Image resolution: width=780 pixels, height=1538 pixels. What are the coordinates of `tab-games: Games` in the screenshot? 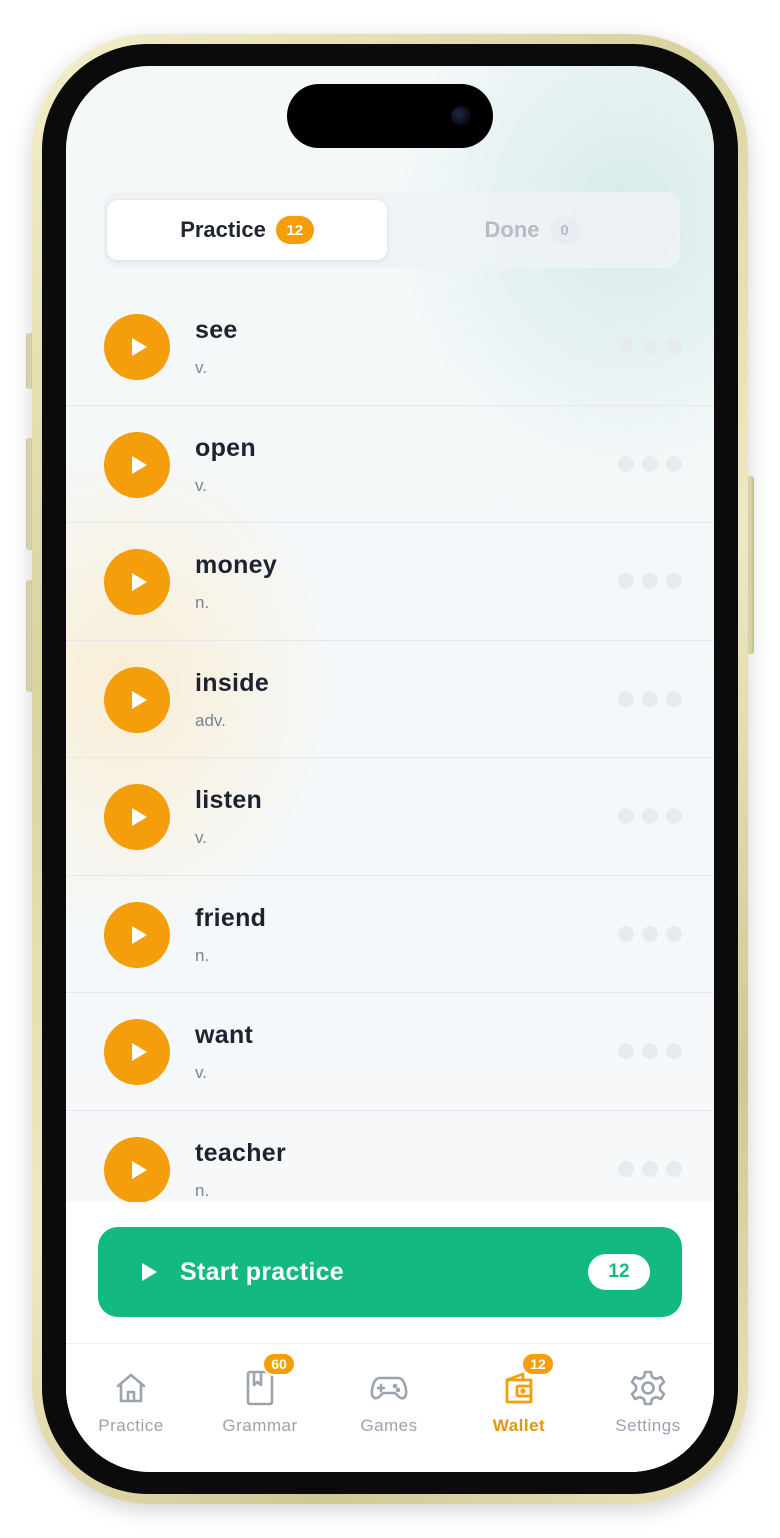 It's located at (389, 1402).